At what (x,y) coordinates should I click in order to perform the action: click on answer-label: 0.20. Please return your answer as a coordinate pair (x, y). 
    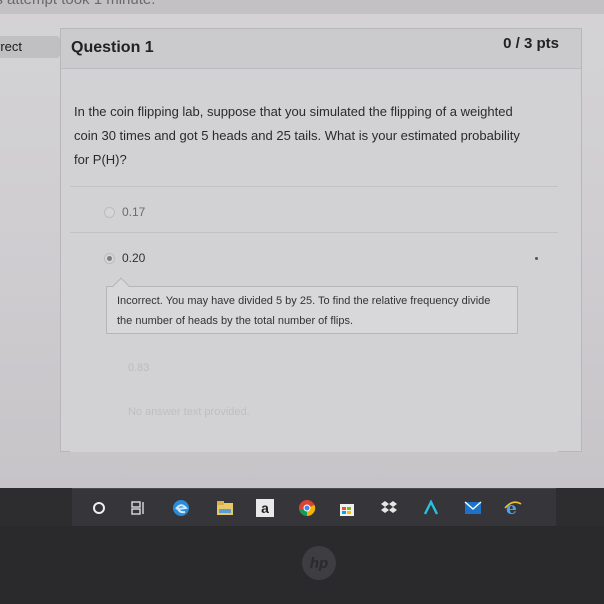
    Looking at the image, I should click on (134, 258).